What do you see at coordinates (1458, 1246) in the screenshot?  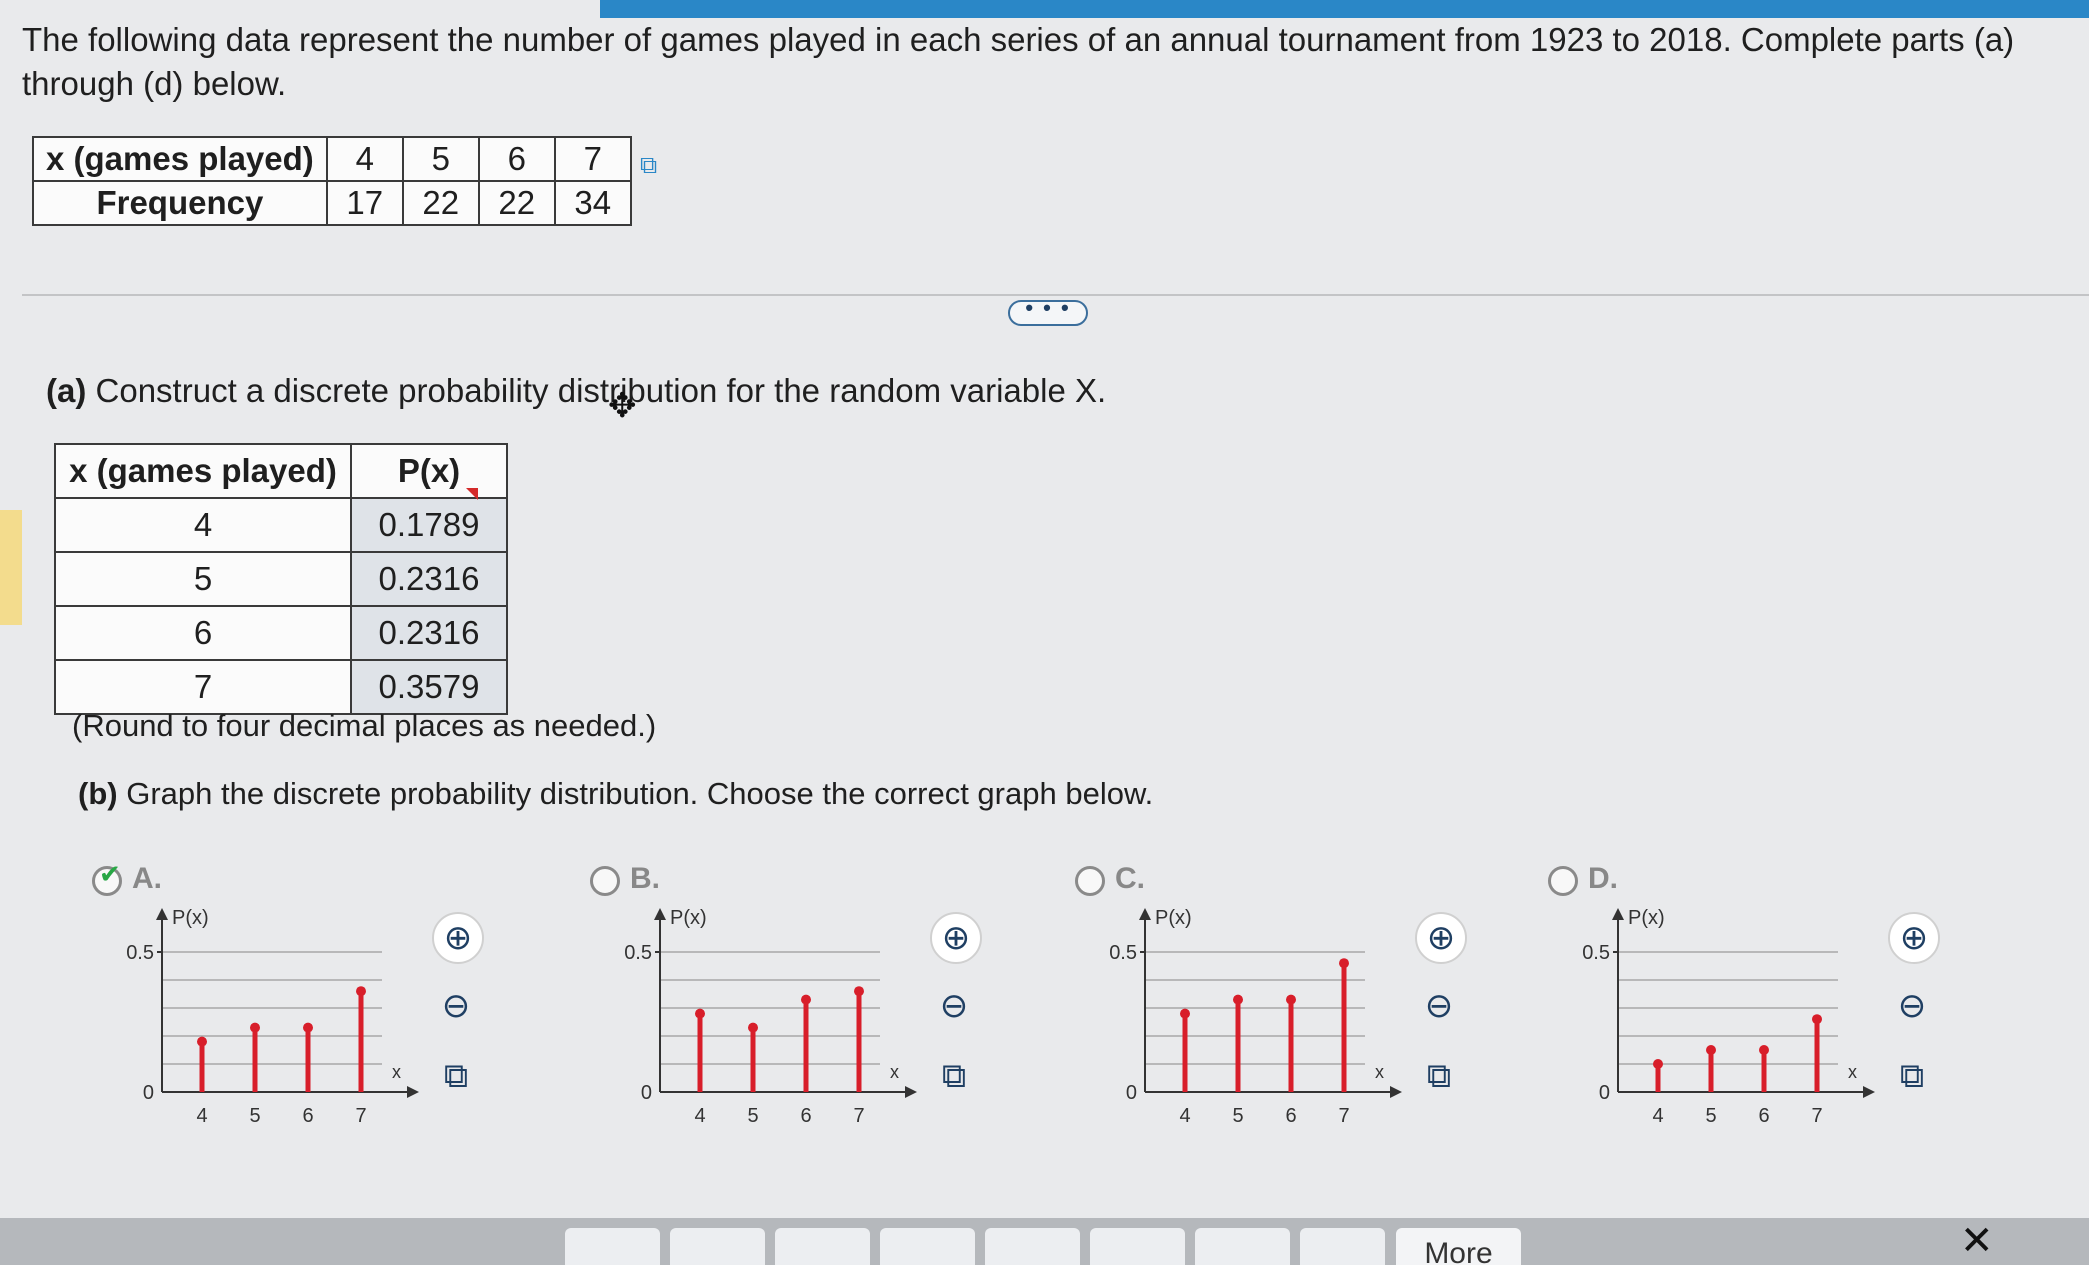 I see `more-tools-button: More` at bounding box center [1458, 1246].